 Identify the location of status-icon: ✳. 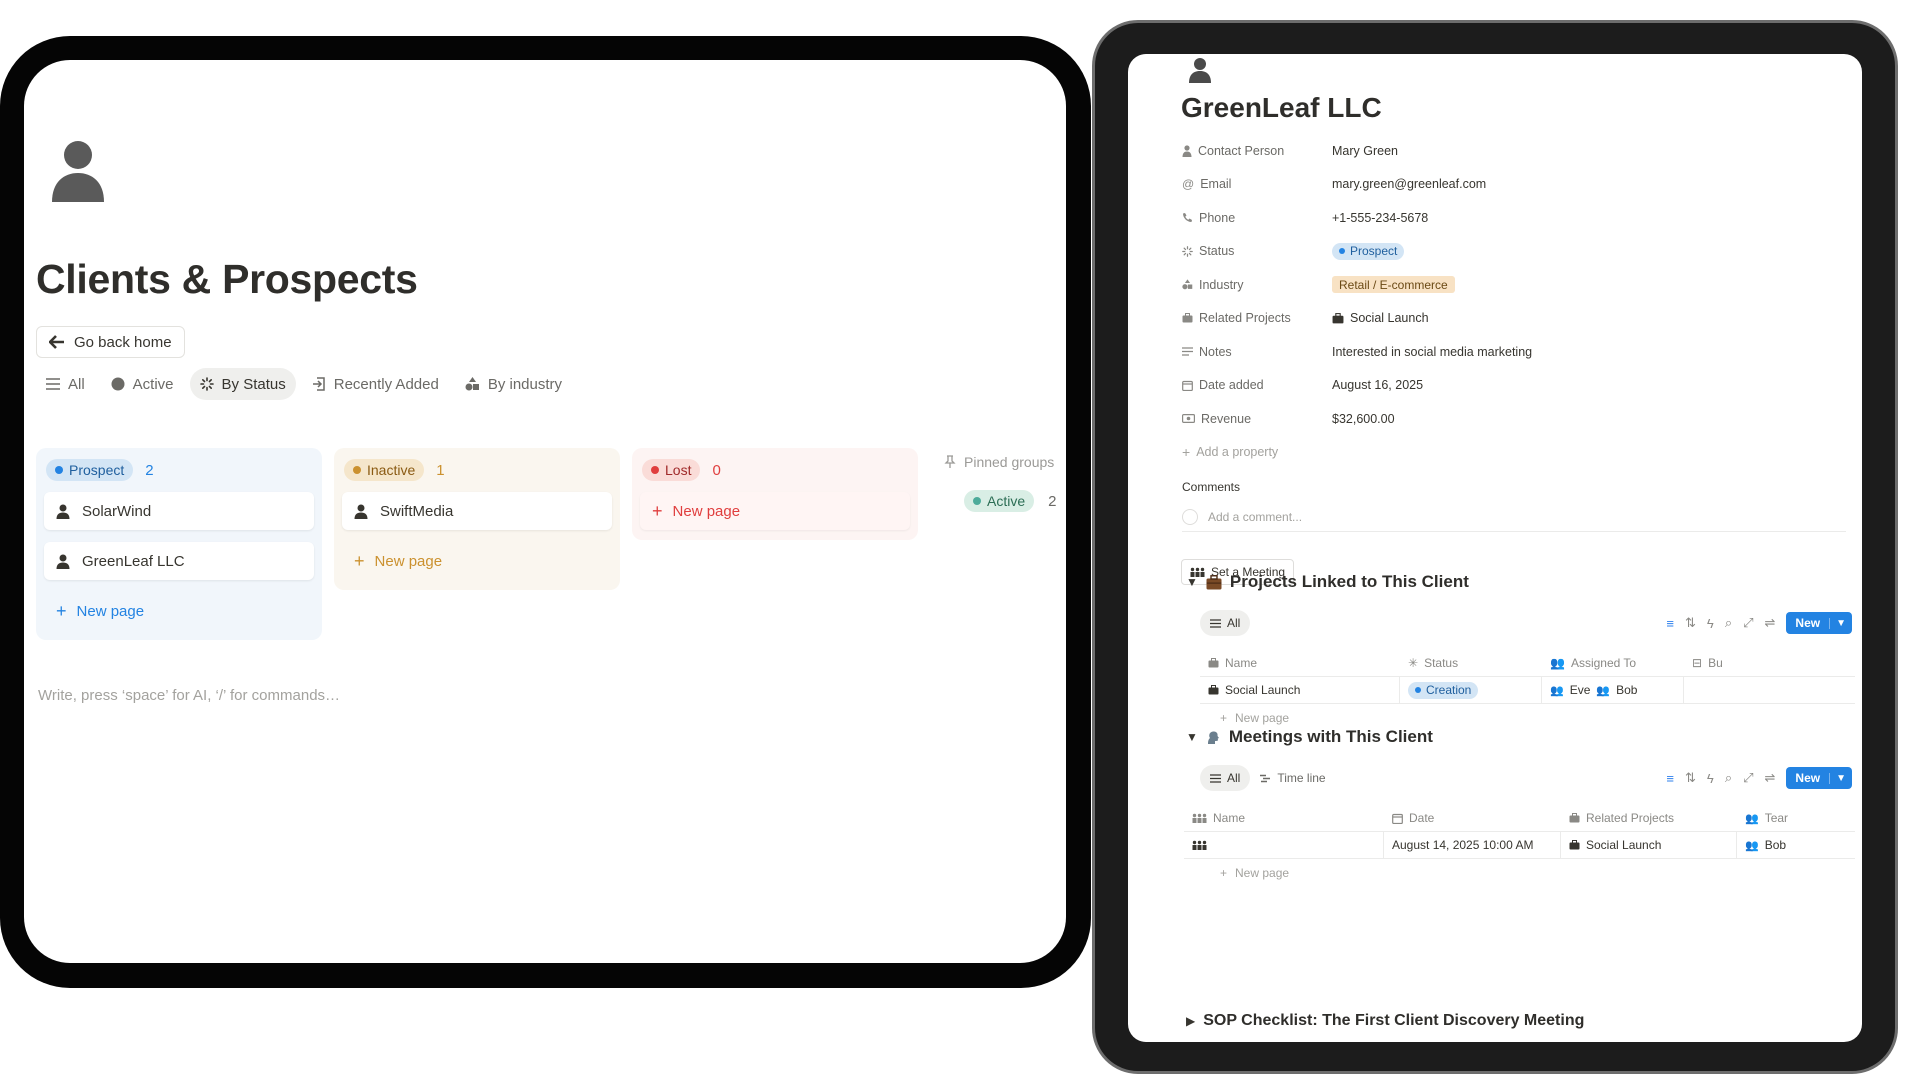
(1413, 663).